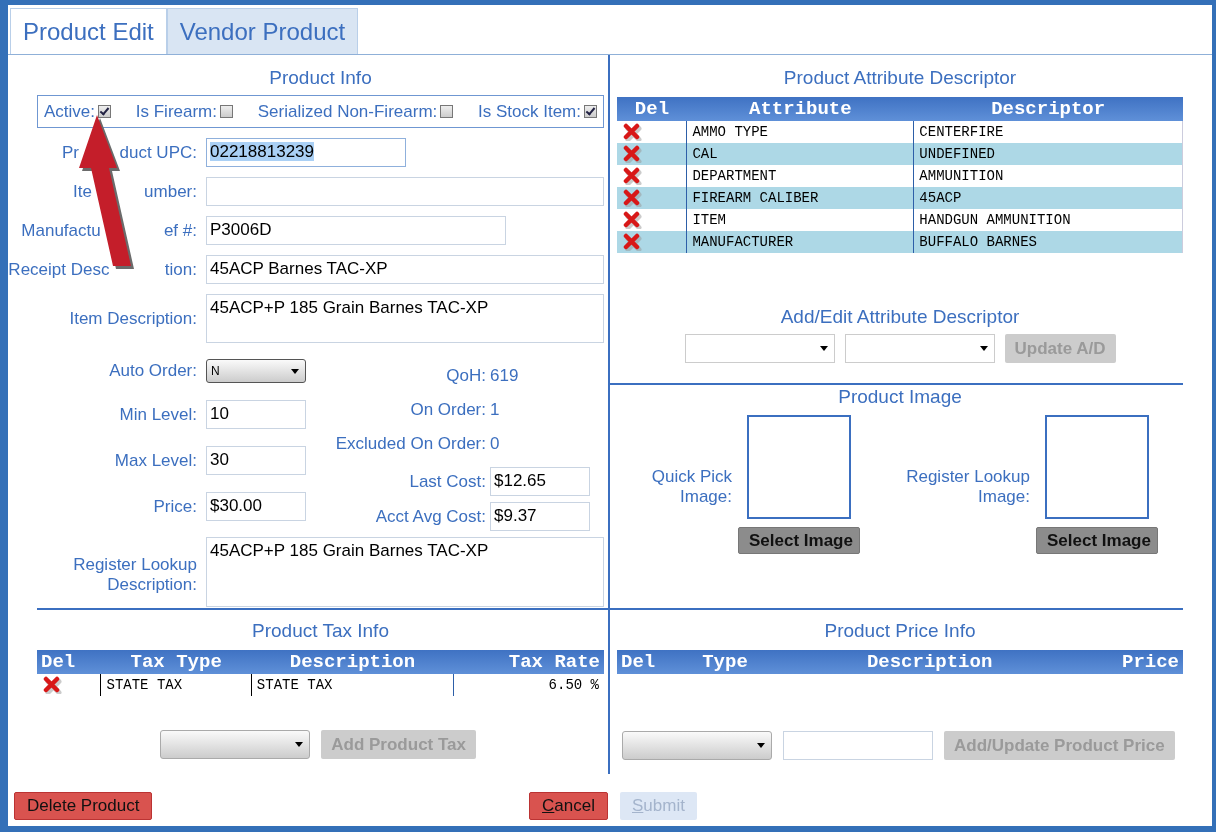  Describe the element at coordinates (1048, 242) in the screenshot. I see `table-cell: BUFFALO BARNES` at that location.